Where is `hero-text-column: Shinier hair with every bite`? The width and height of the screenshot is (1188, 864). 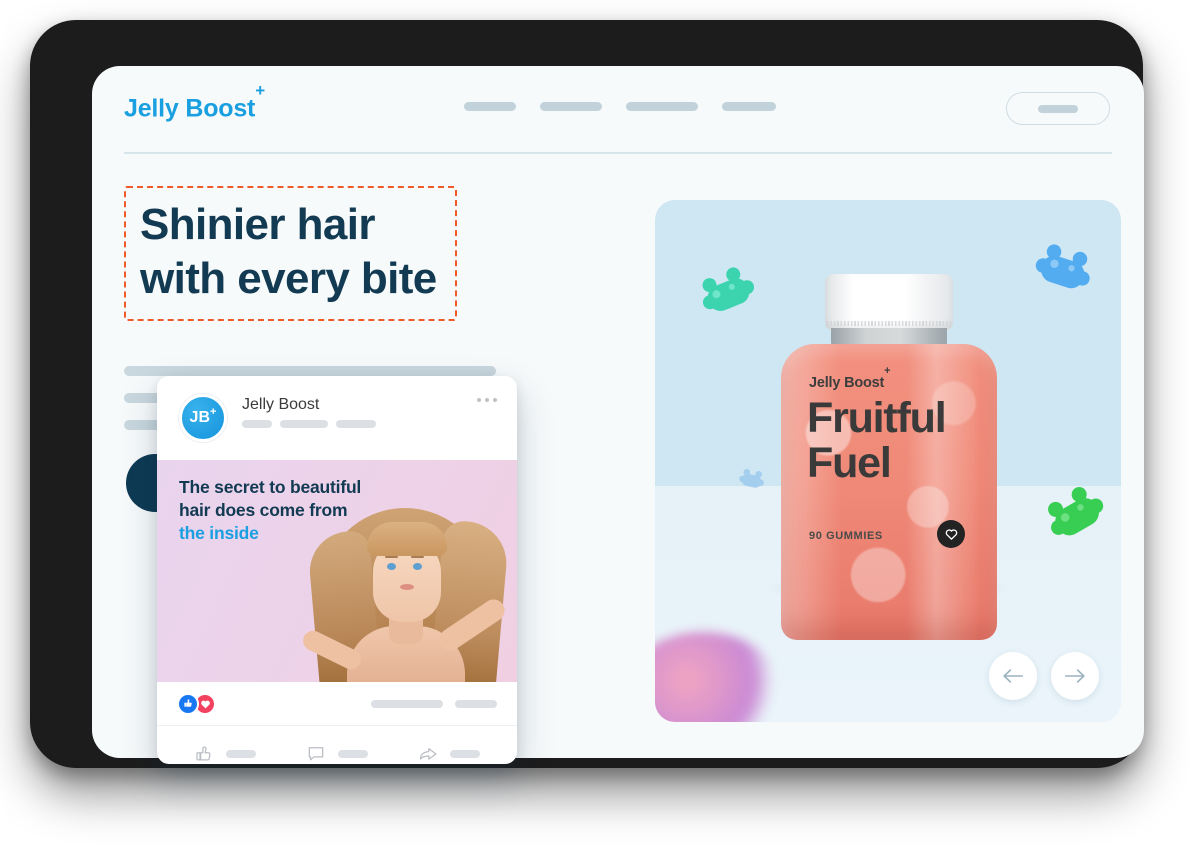
hero-text-column: Shinier hair with every bite is located at coordinates (334, 254).